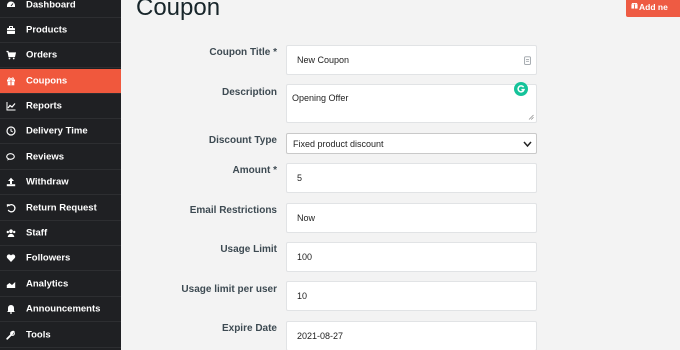 This screenshot has height=350, width=680. What do you see at coordinates (531, 117) in the screenshot?
I see `resize-handle-icon` at bounding box center [531, 117].